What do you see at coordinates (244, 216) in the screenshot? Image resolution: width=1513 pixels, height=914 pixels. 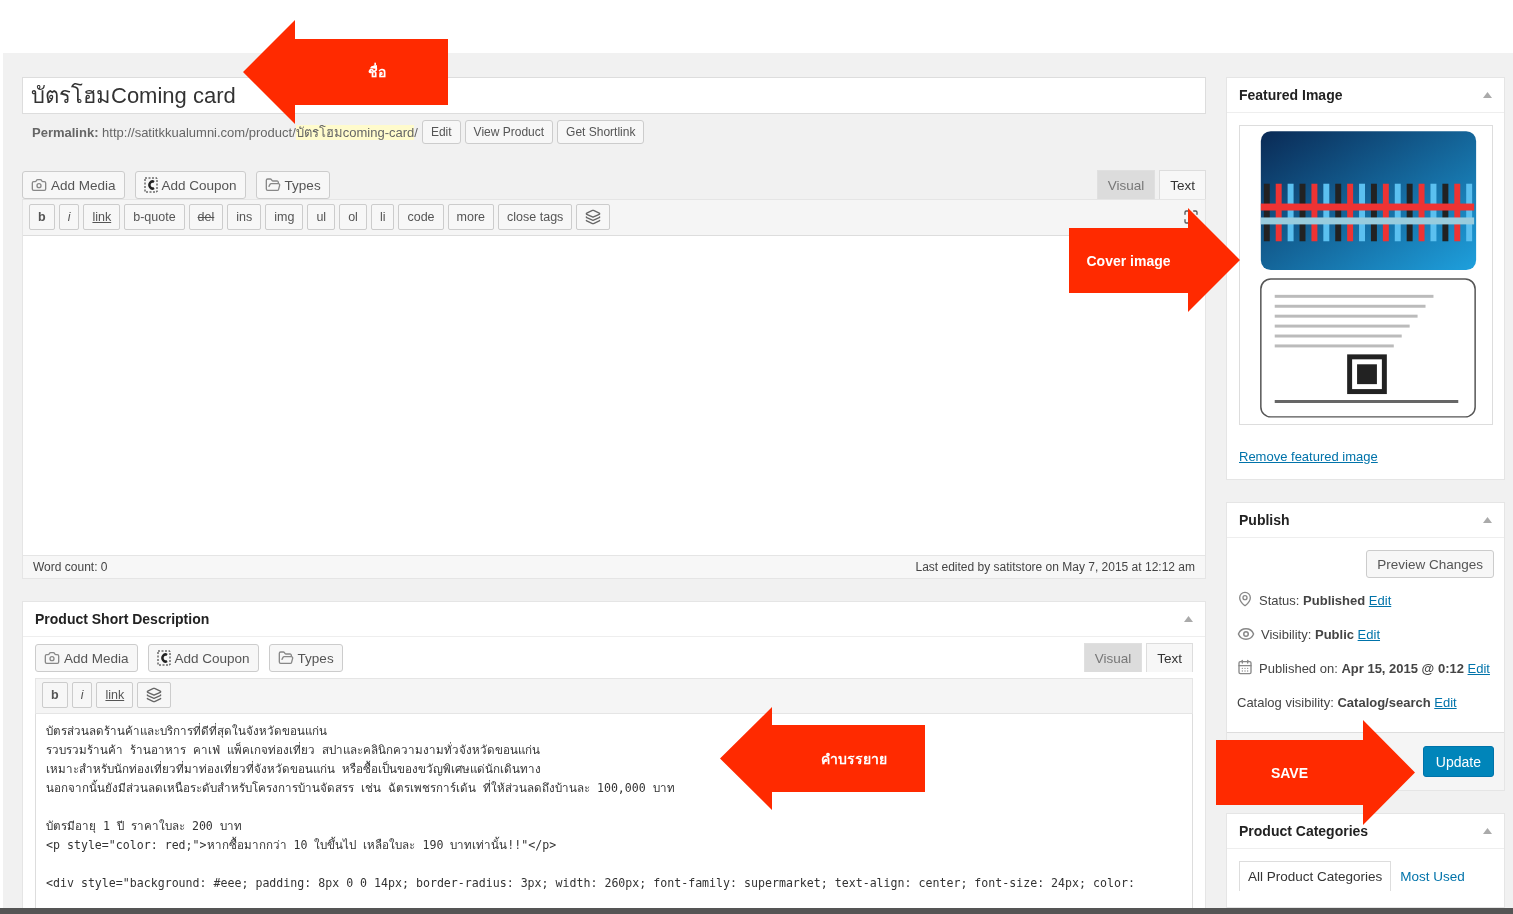 I see `quicktag-button: ins` at bounding box center [244, 216].